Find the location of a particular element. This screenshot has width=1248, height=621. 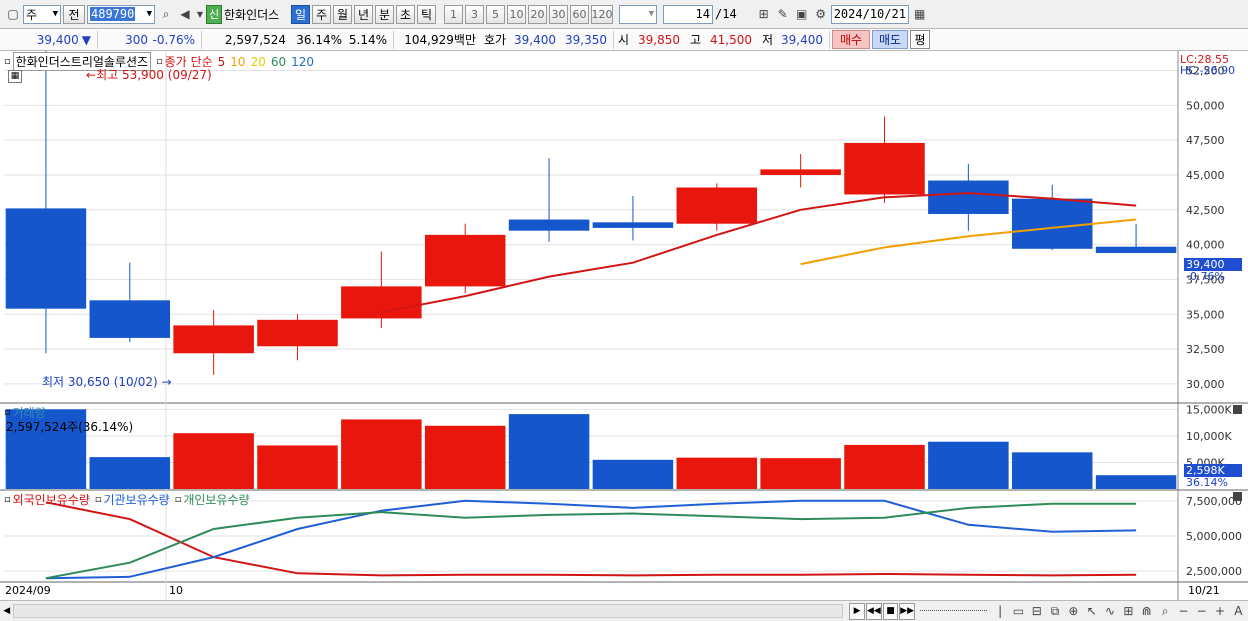

rewind-icon: ◀◀ is located at coordinates (873, 611).